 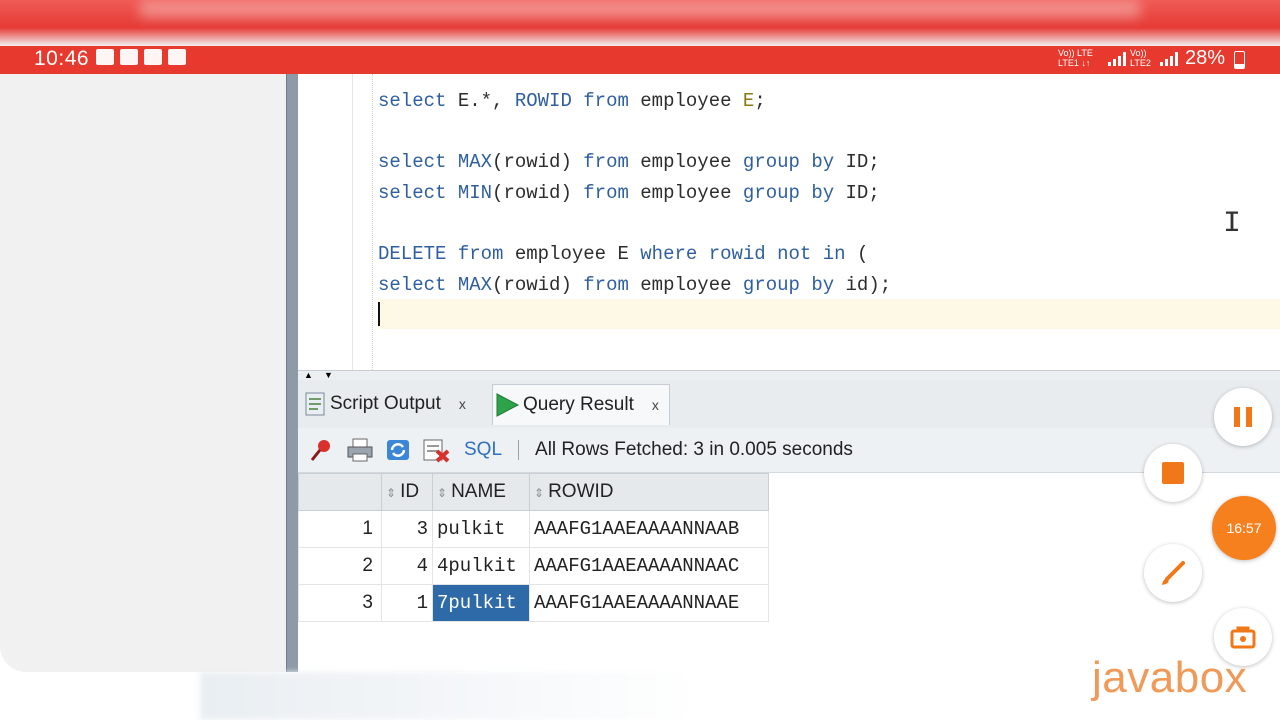 What do you see at coordinates (760, 101) in the screenshot?
I see `sql-text: ;` at bounding box center [760, 101].